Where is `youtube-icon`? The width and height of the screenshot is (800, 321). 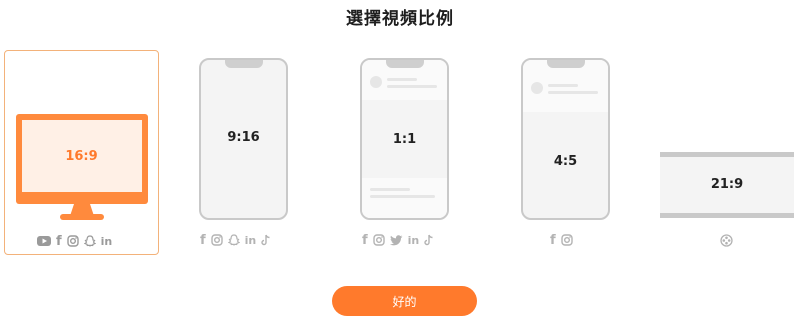 youtube-icon is located at coordinates (44, 241).